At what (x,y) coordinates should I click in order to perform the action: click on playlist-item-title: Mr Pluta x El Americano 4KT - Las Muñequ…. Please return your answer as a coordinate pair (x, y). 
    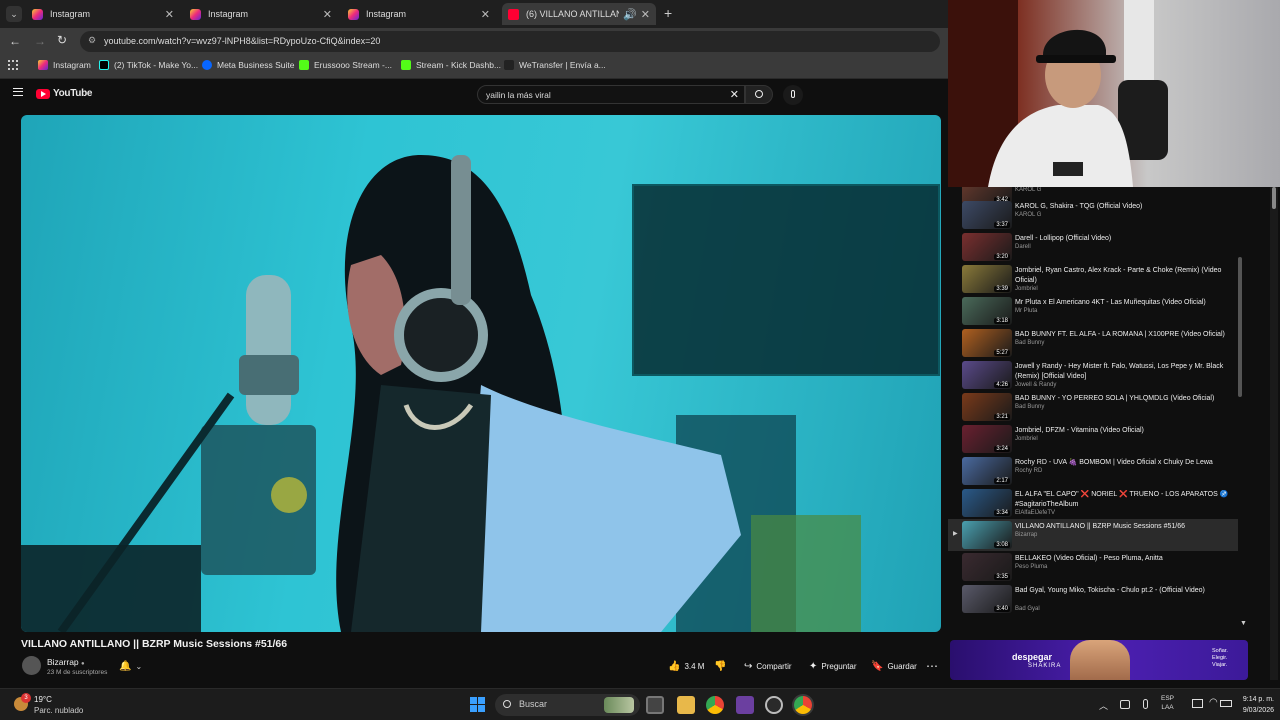
    Looking at the image, I should click on (1110, 302).